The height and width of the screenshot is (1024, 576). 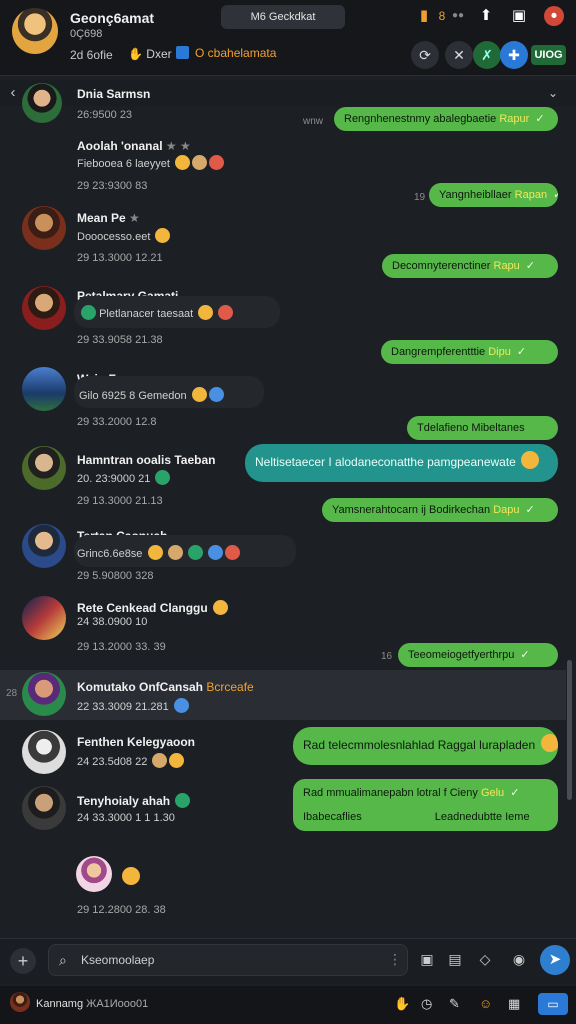 What do you see at coordinates (425, 746) in the screenshot?
I see `sent-bubble: Rad telecmmolesnlahlad Raggal lurapladen` at bounding box center [425, 746].